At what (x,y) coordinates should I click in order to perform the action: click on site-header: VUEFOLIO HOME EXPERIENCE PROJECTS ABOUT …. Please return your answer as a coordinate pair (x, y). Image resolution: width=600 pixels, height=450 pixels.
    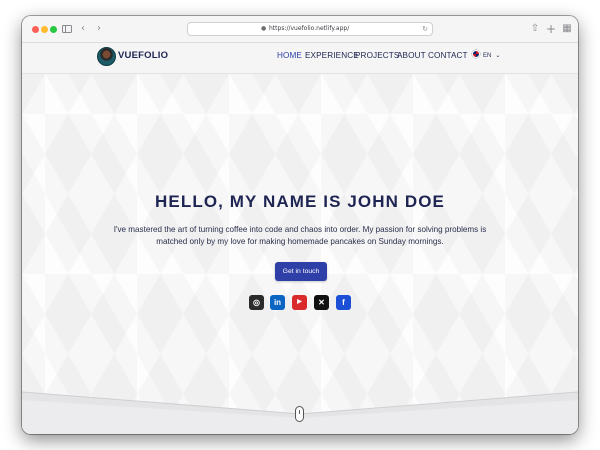
    Looking at the image, I should click on (300, 58).